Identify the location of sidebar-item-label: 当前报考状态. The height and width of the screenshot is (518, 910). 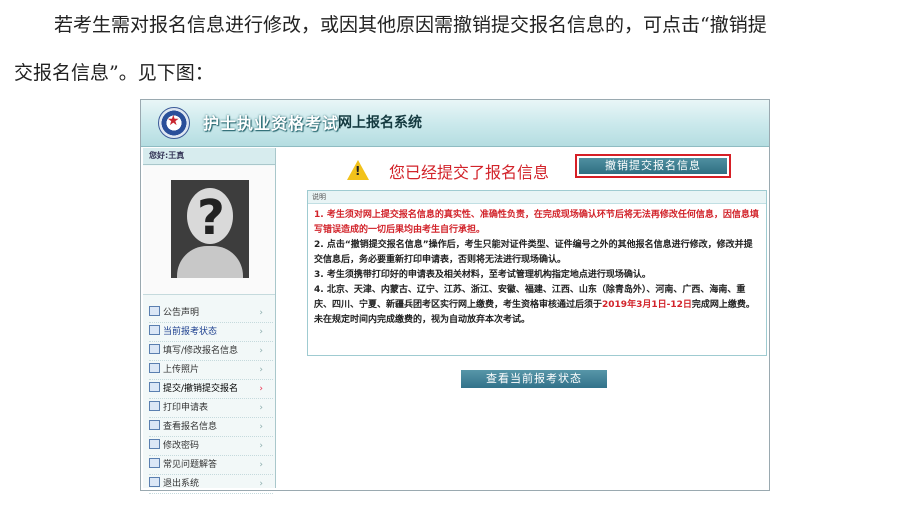
(190, 332).